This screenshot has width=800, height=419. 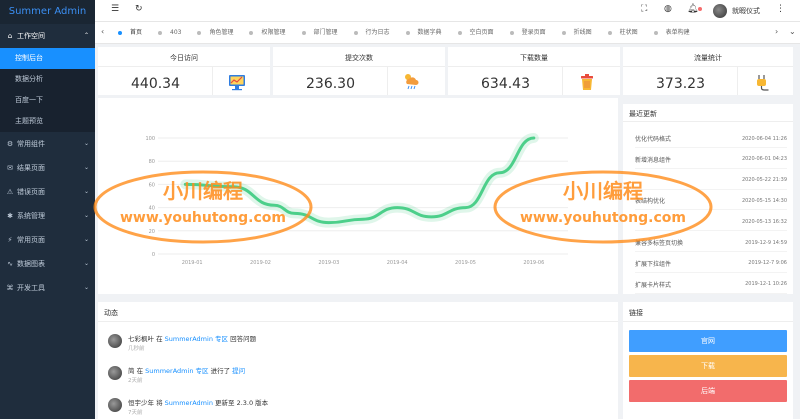 What do you see at coordinates (47, 36) in the screenshot?
I see `menu-workspace: ⌂ 工作空间 ⌃` at bounding box center [47, 36].